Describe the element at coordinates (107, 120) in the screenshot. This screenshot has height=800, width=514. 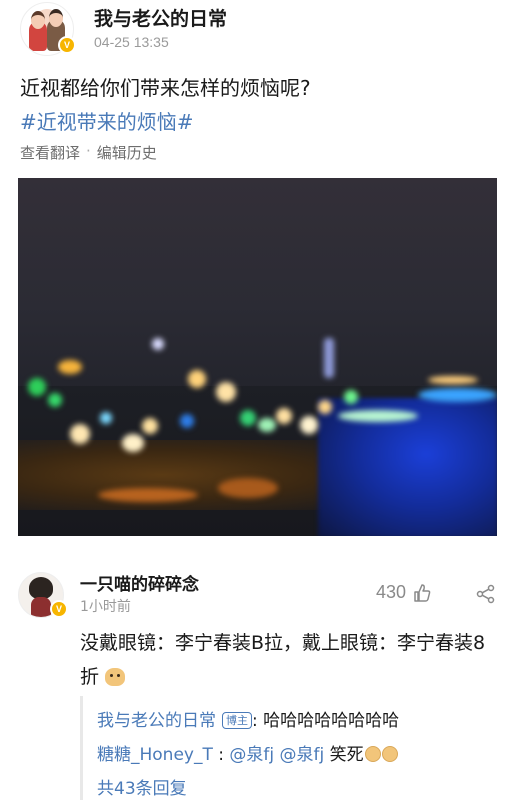
I see `post-hashtag-link: #近视带来的烦恼#` at that location.